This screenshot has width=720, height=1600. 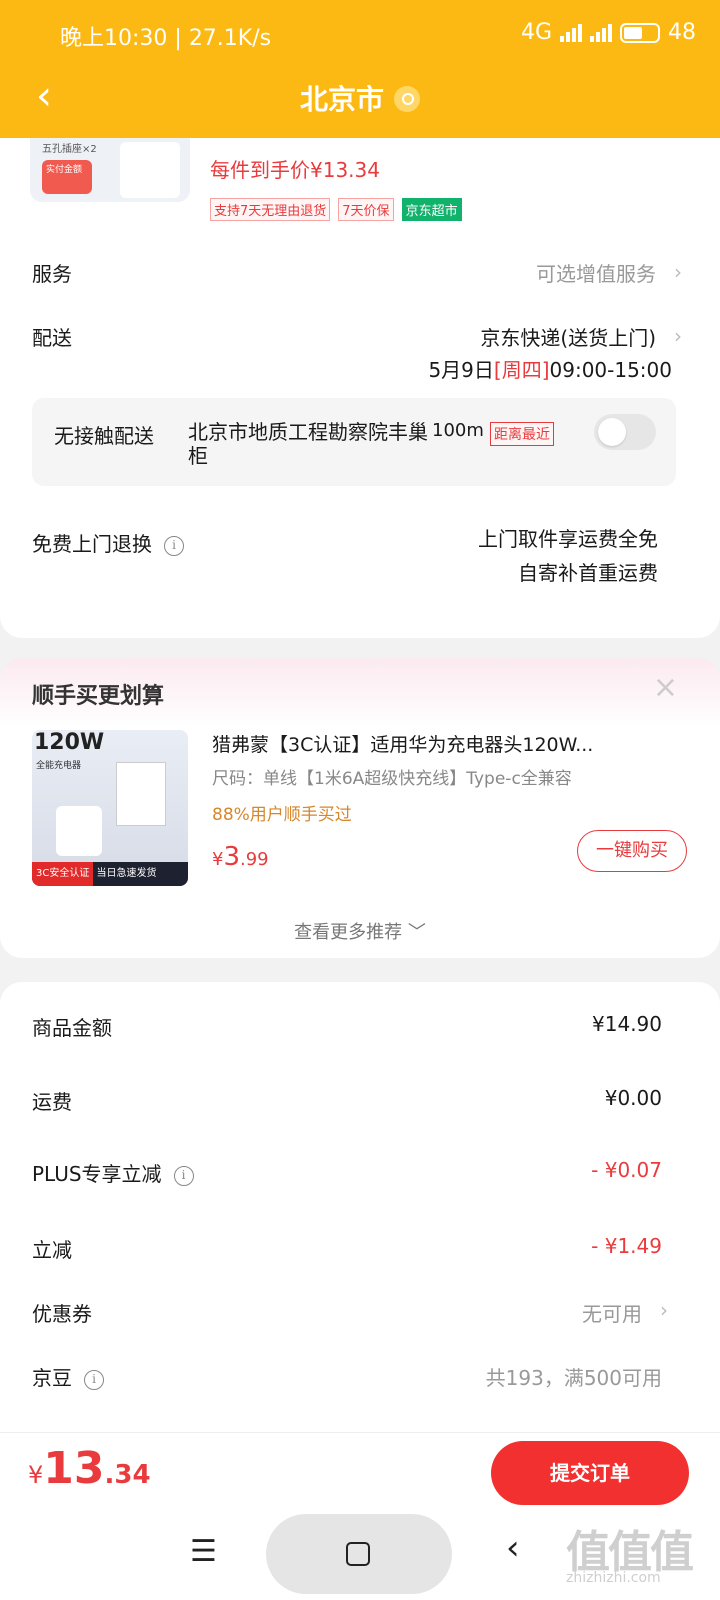 What do you see at coordinates (218, 859) in the screenshot?
I see `price-currency: ¥` at bounding box center [218, 859].